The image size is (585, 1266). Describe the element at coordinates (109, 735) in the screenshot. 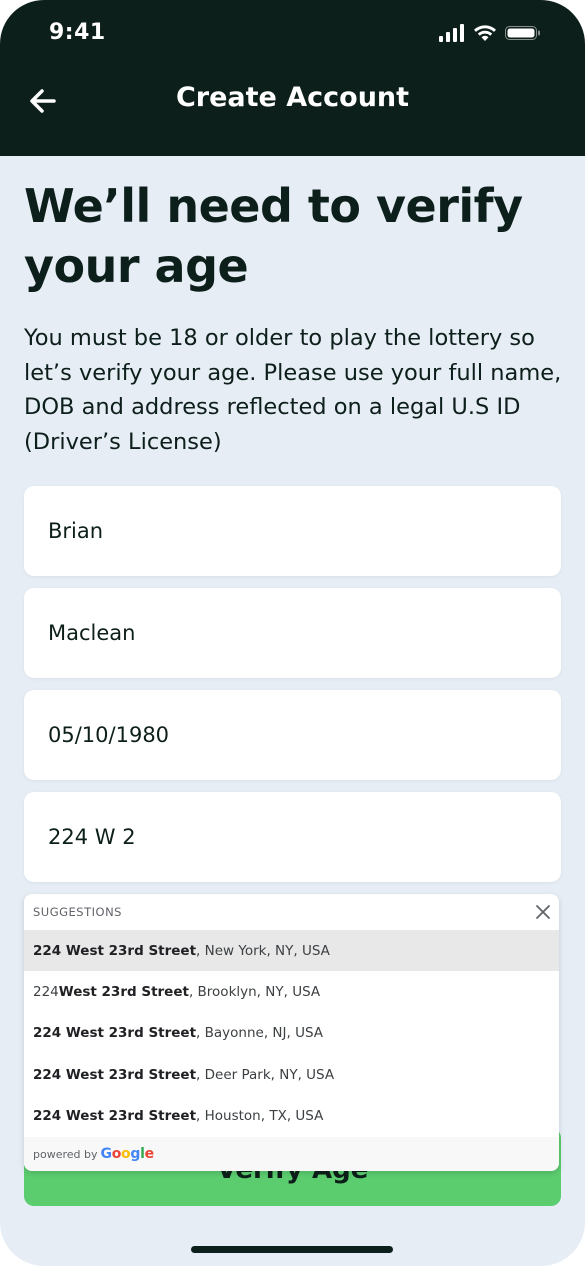

I see `dob-value: 05/10/1980` at that location.